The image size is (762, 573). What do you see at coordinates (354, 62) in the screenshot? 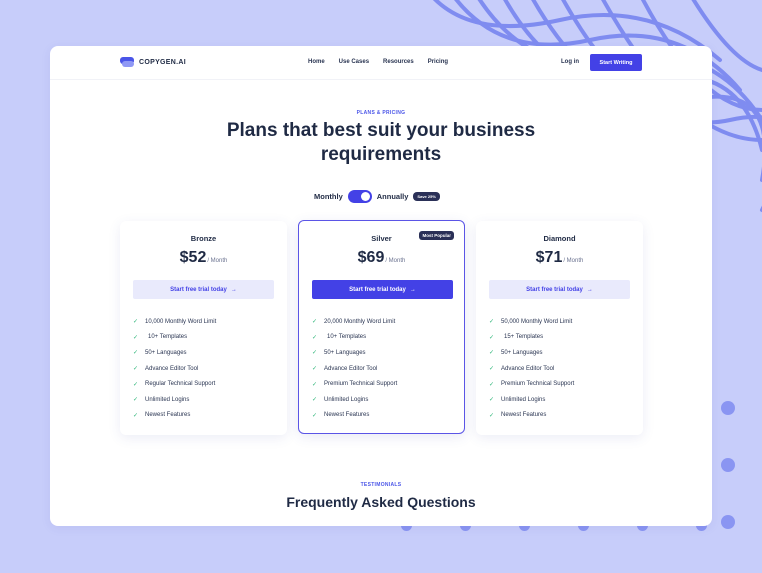
I see `nav-link-use-cases: Use Cases` at bounding box center [354, 62].